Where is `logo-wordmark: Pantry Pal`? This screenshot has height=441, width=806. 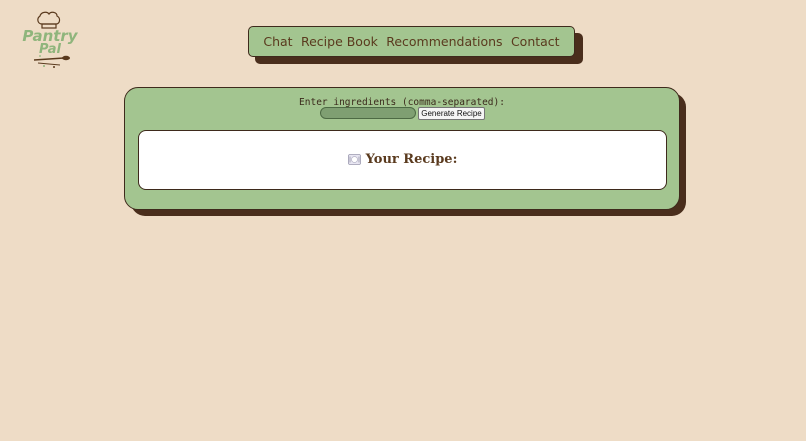 logo-wordmark: Pantry Pal is located at coordinates (50, 43).